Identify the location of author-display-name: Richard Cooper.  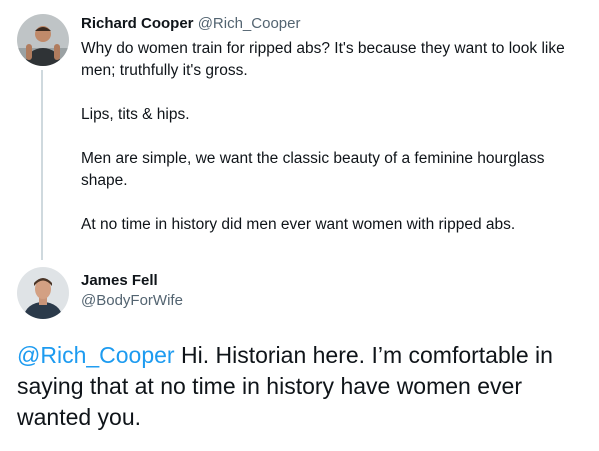
(137, 23).